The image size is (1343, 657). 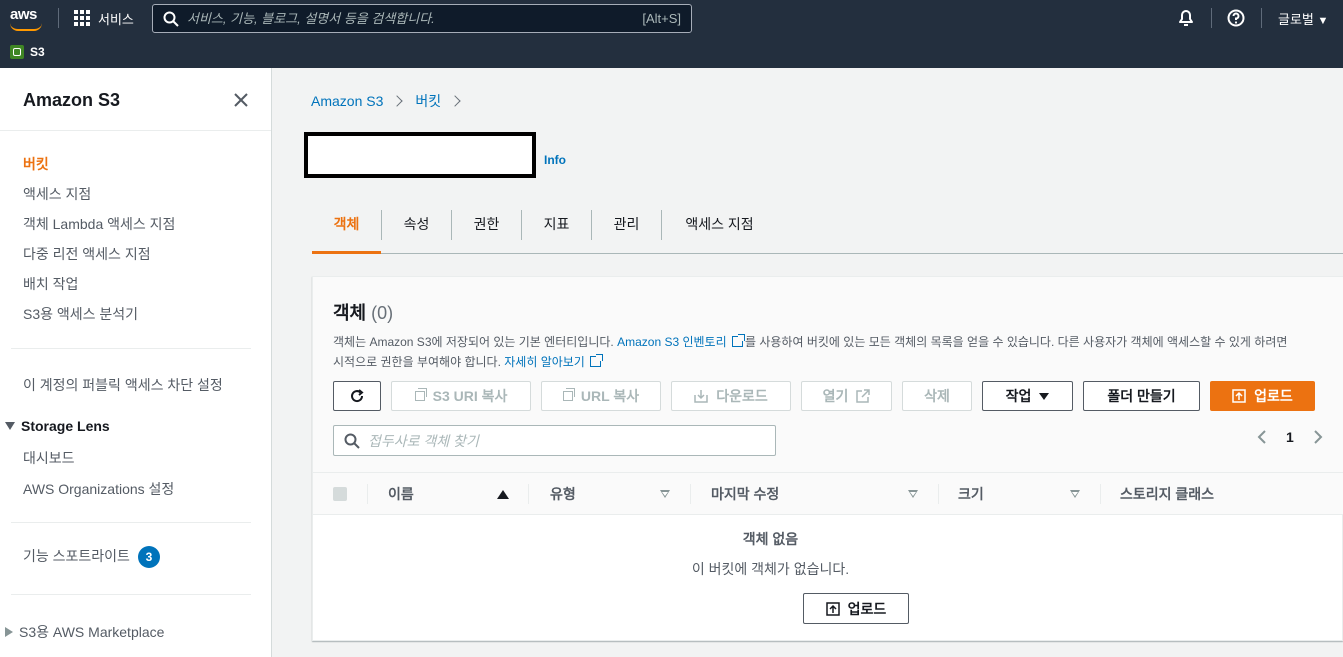 I want to click on sidebar-item-organizations-settings: AWS Organizations 설정, so click(x=98, y=489).